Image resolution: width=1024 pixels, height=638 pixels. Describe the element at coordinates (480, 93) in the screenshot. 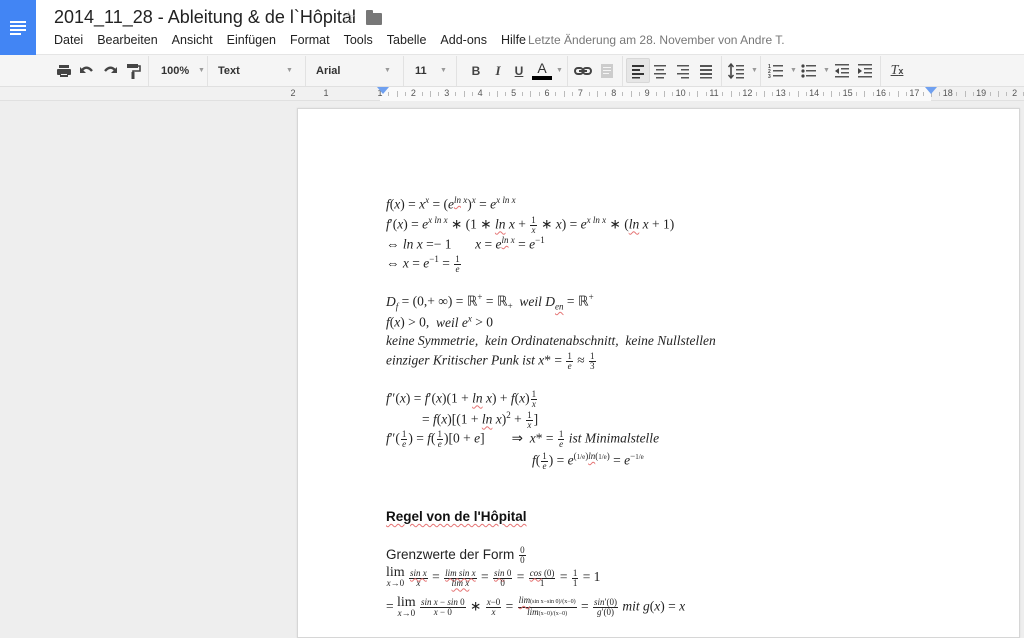

I see `ruler-label: 4` at that location.